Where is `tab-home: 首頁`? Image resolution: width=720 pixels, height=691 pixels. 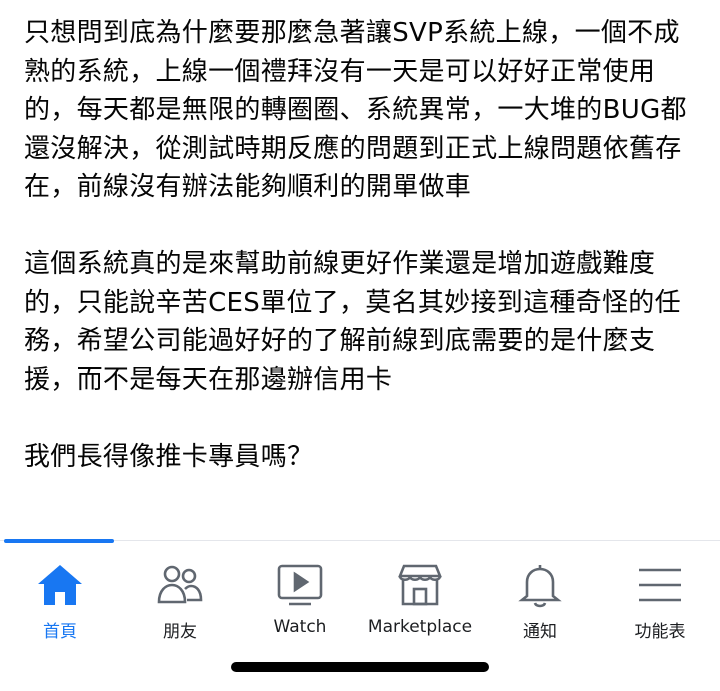 tab-home: 首頁 is located at coordinates (60, 603).